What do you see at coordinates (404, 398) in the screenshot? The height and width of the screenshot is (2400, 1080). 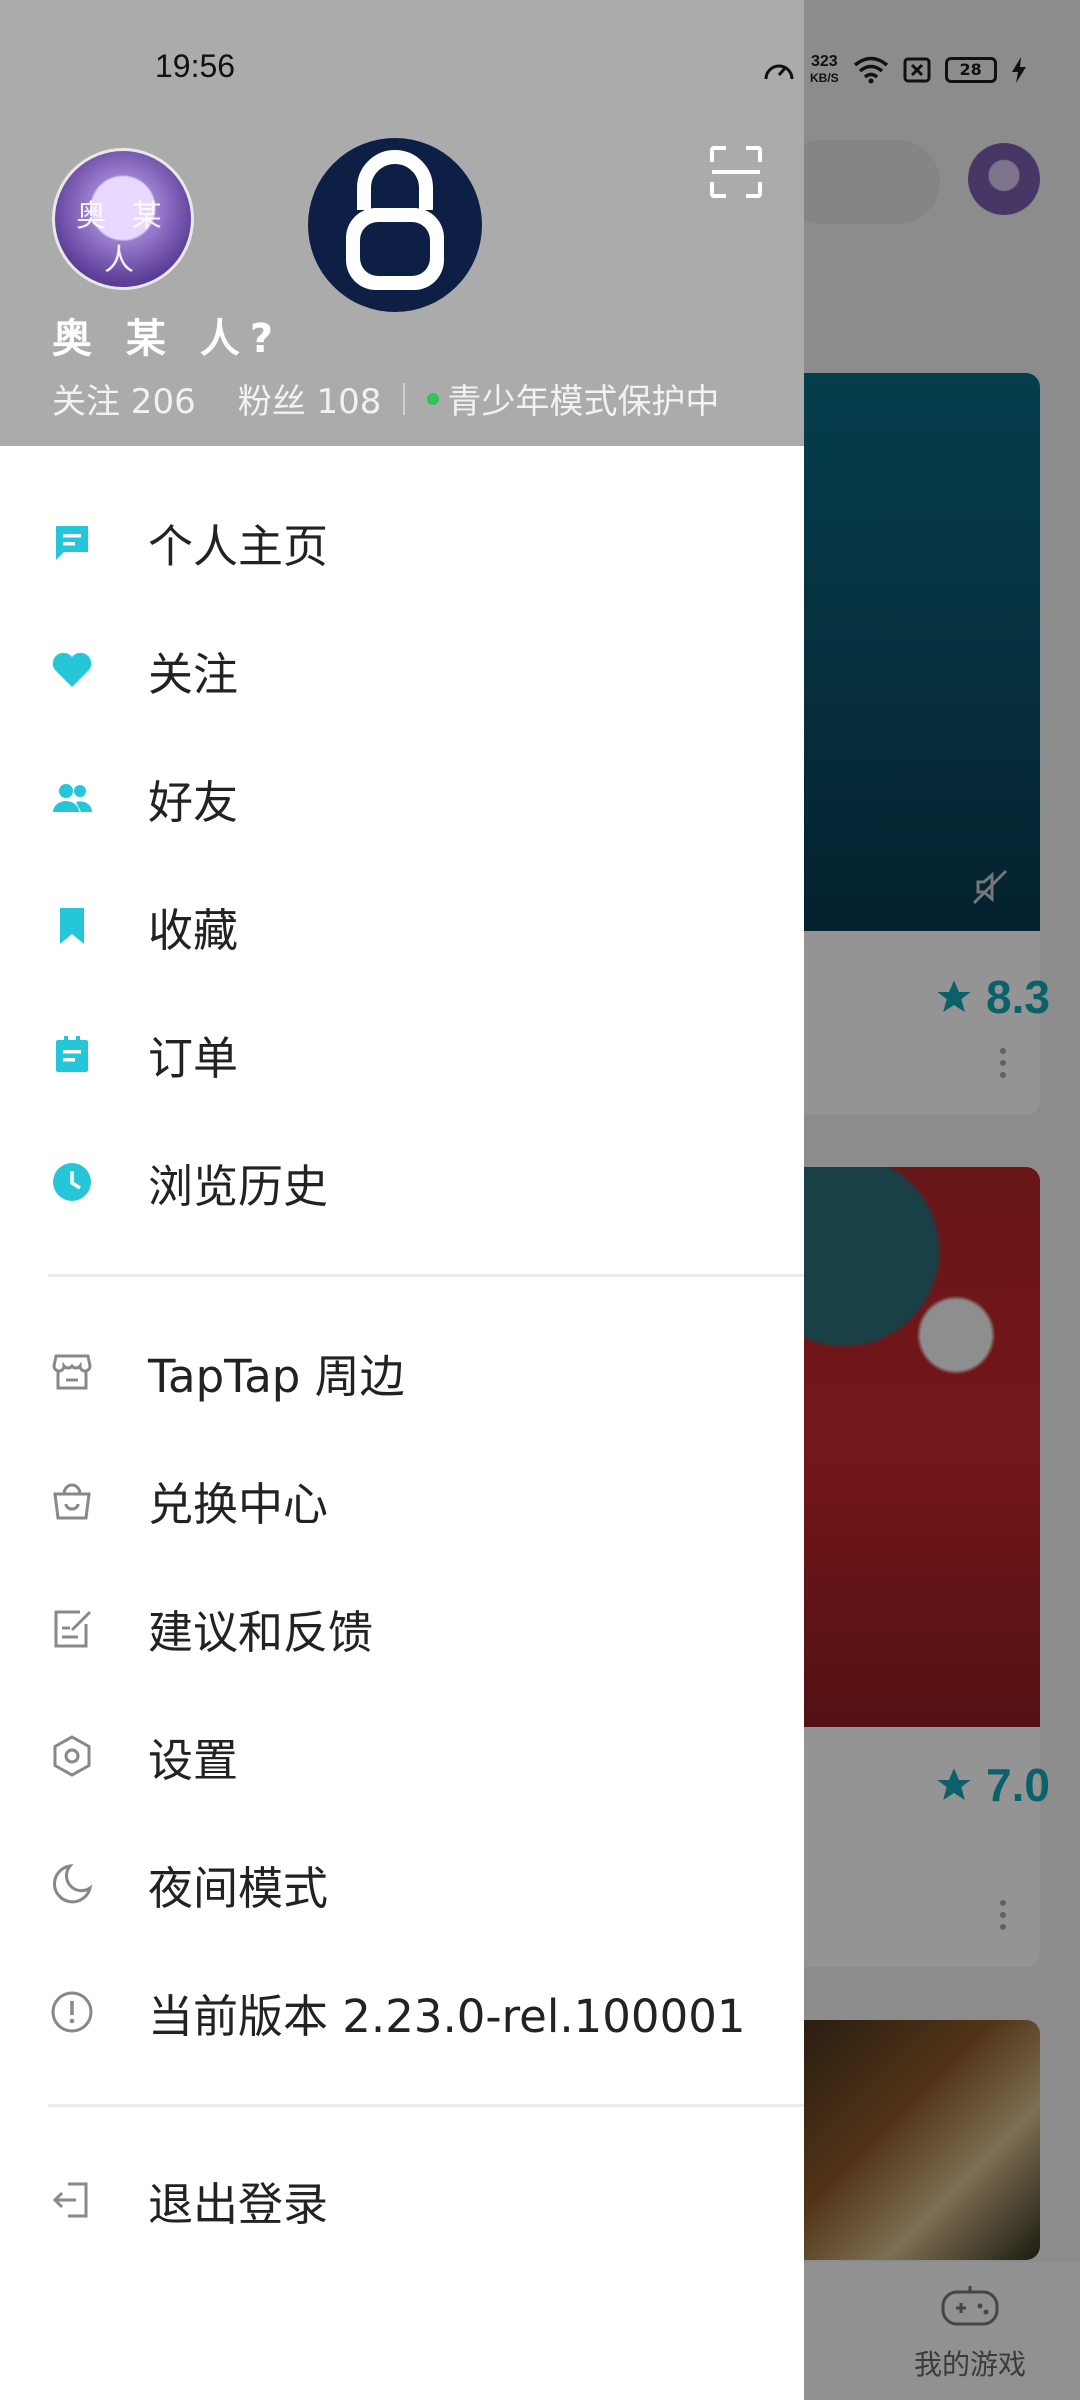 I see `stats-divider` at bounding box center [404, 398].